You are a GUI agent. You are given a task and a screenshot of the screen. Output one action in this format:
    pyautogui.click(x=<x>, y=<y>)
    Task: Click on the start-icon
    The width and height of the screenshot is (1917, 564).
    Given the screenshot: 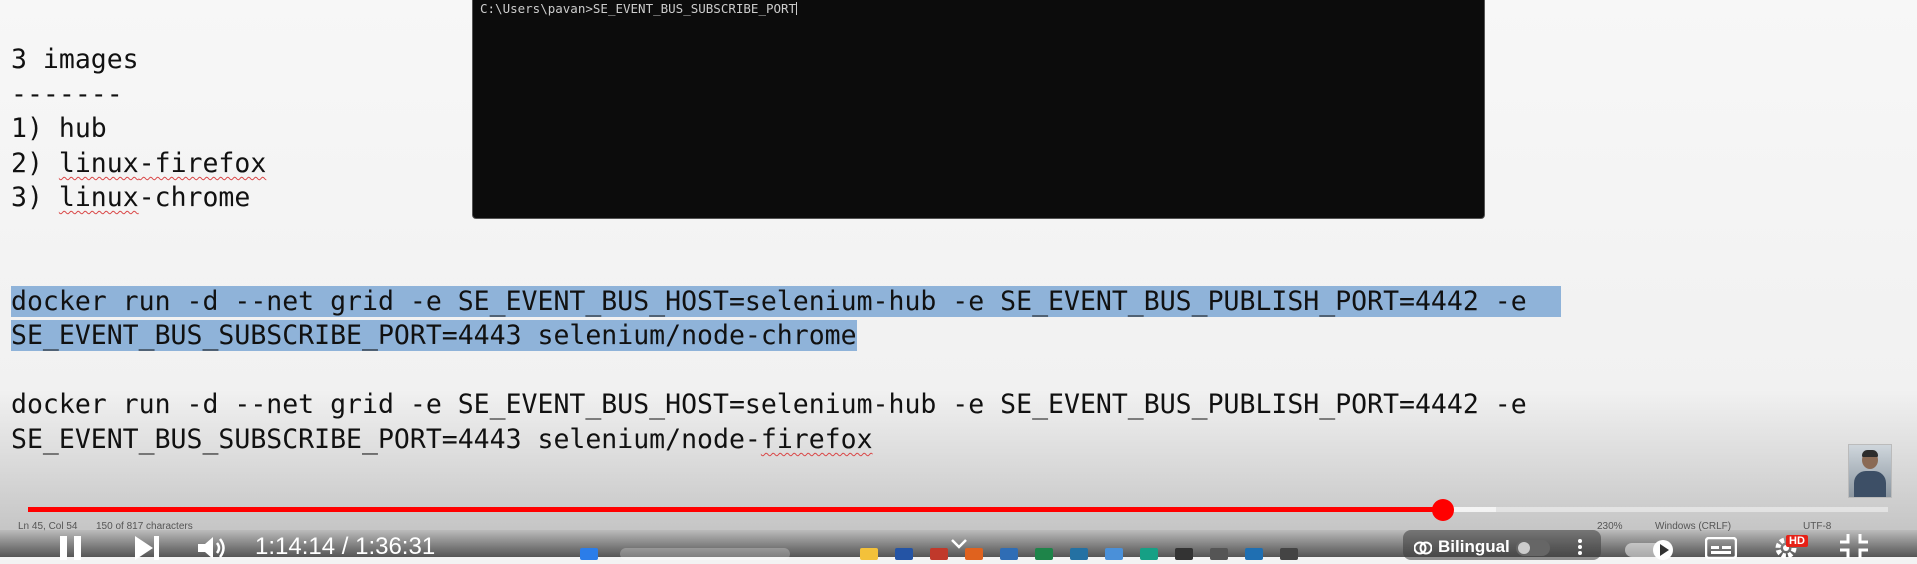 What is the action you would take?
    pyautogui.click(x=589, y=554)
    